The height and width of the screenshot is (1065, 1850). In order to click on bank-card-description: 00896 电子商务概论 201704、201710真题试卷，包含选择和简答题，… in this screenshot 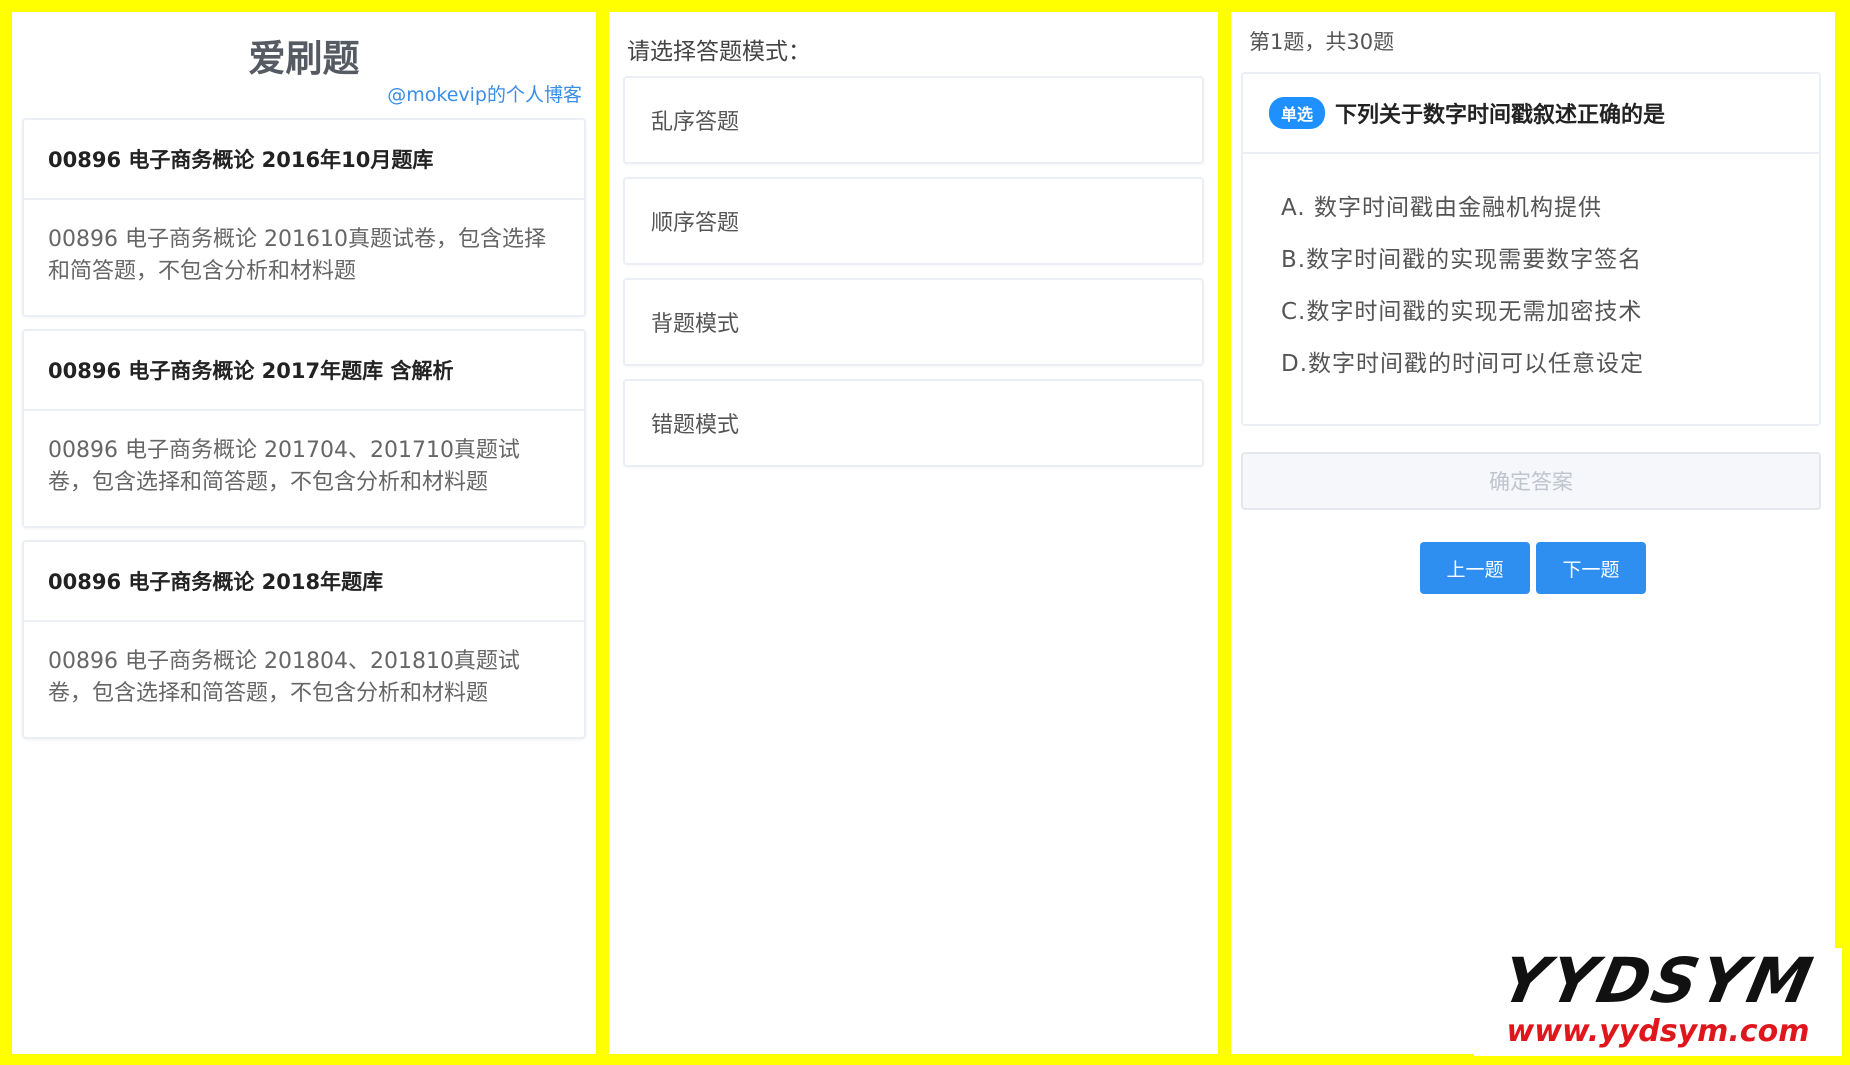, I will do `click(284, 466)`.